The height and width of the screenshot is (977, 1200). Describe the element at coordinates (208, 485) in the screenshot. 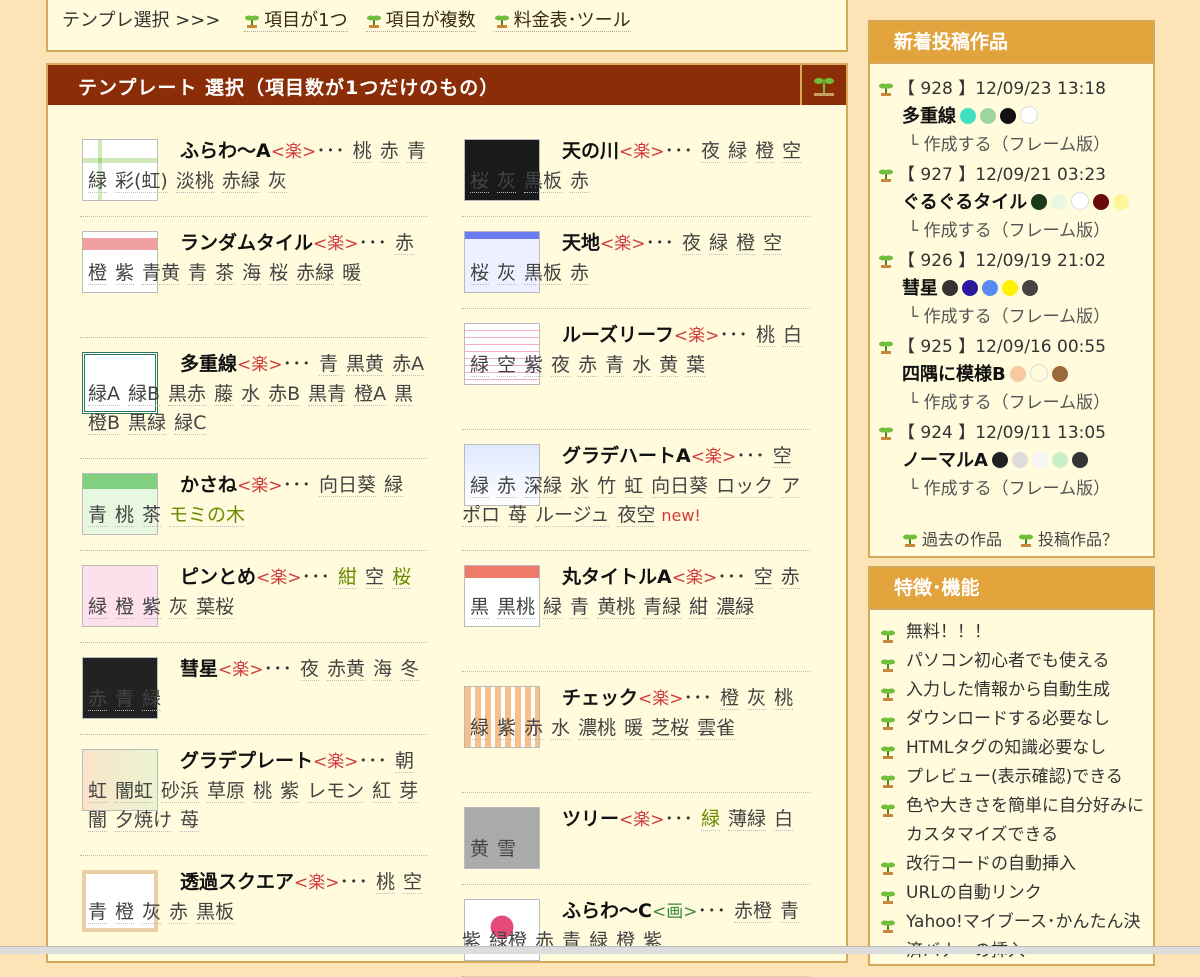

I see `template-name: かさね` at that location.